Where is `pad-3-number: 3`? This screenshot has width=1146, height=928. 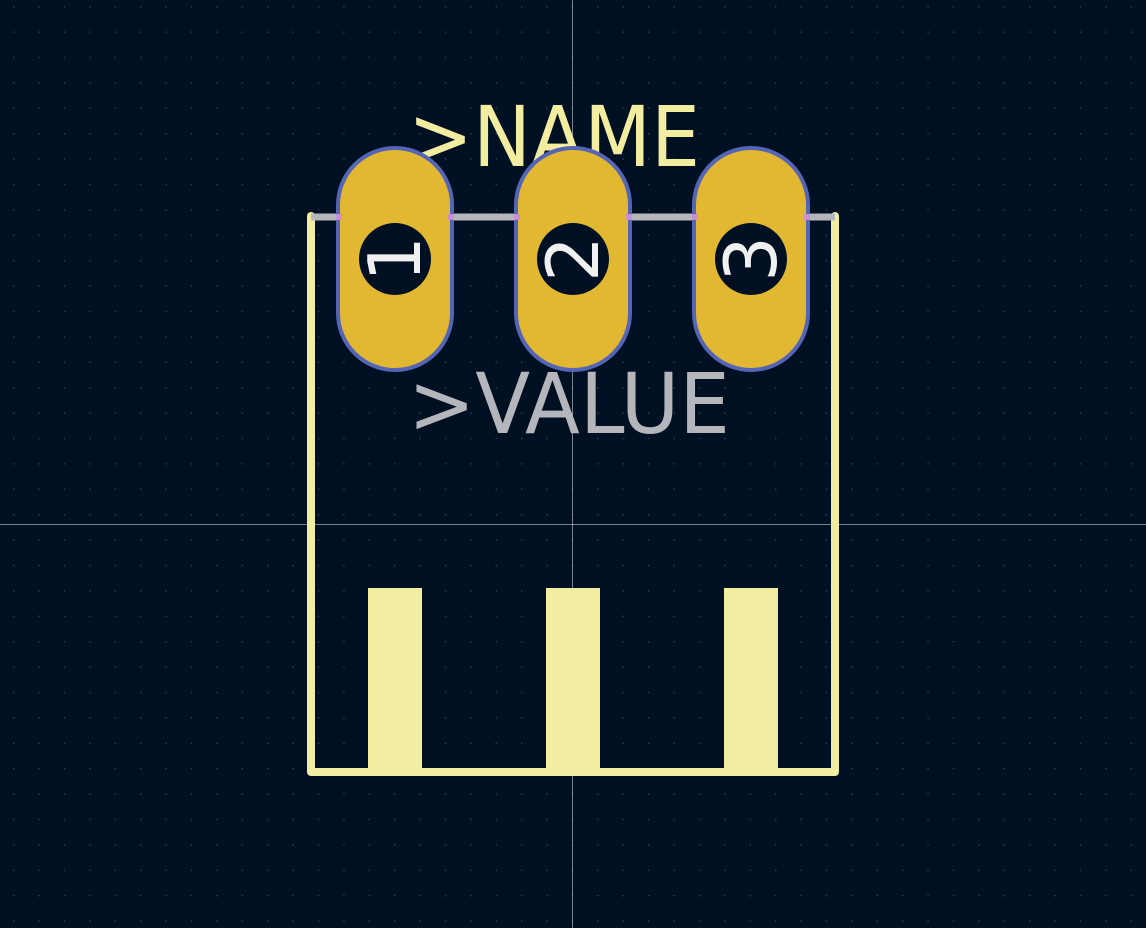 pad-3-number: 3 is located at coordinates (751, 259).